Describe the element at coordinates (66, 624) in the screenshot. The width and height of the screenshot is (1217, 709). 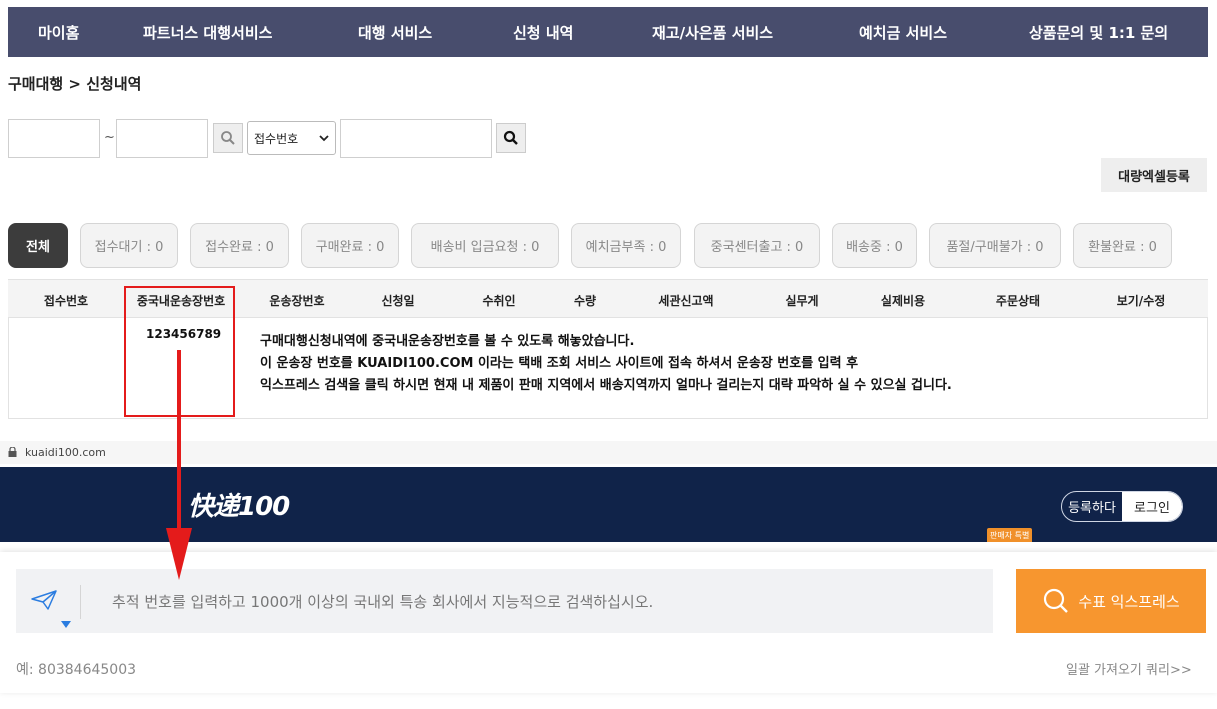
I see `caret-down-icon` at that location.